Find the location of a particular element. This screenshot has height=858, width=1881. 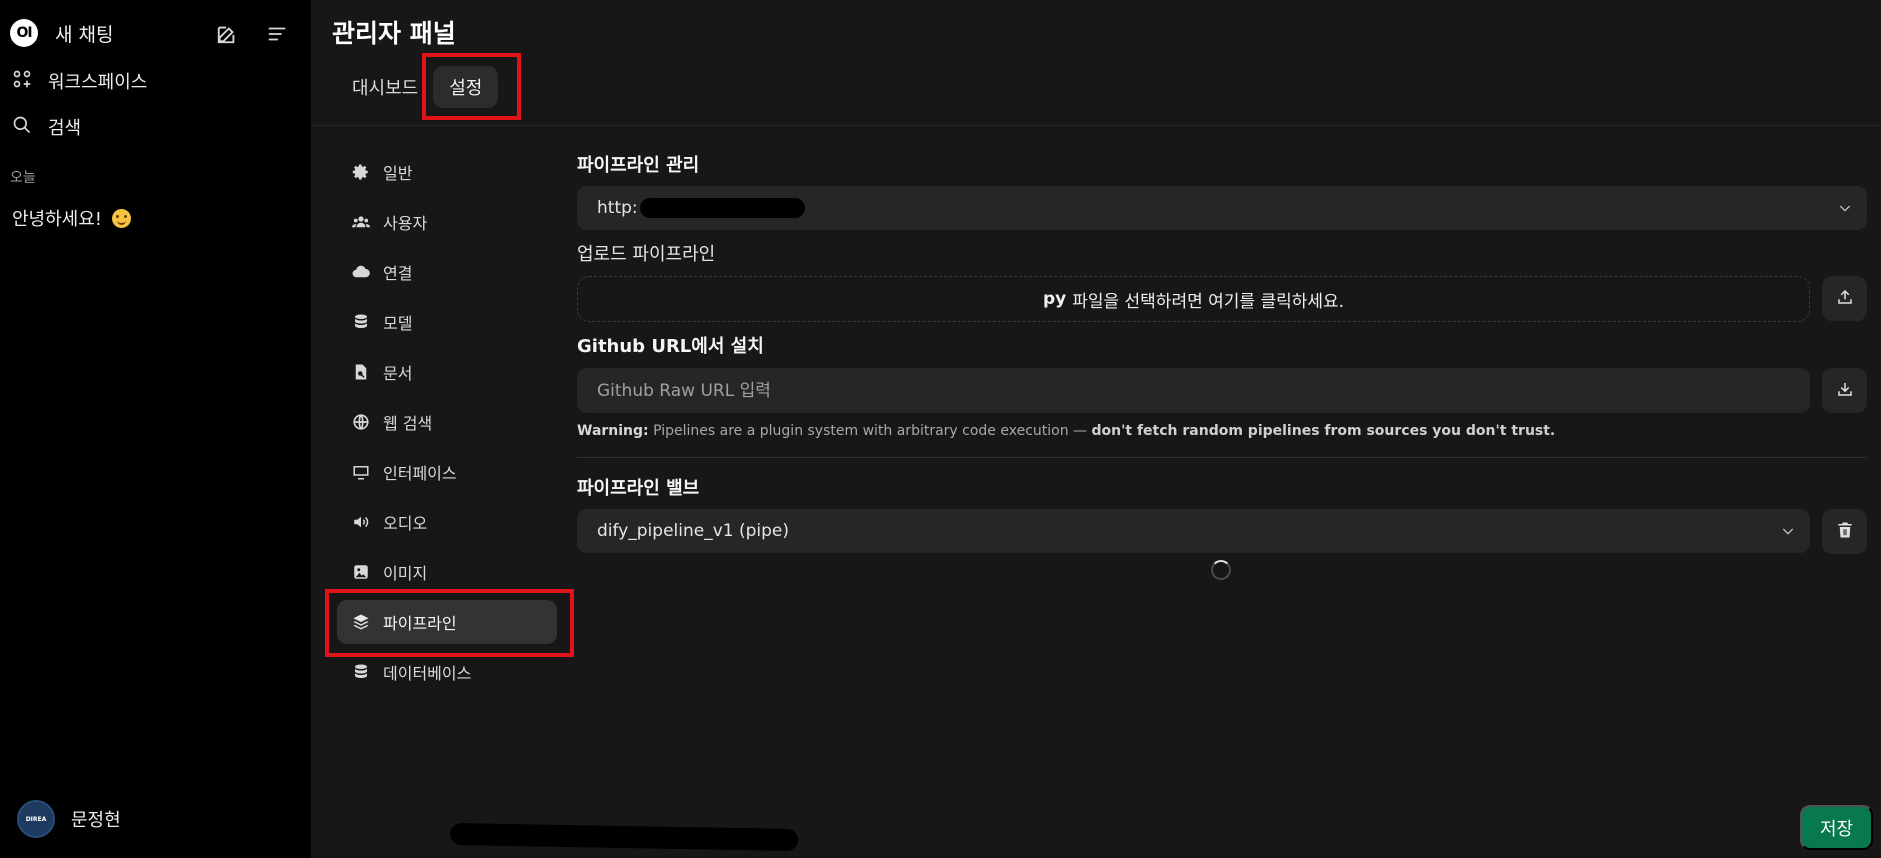

chat-title: 안녕하세요! is located at coordinates (57, 219).